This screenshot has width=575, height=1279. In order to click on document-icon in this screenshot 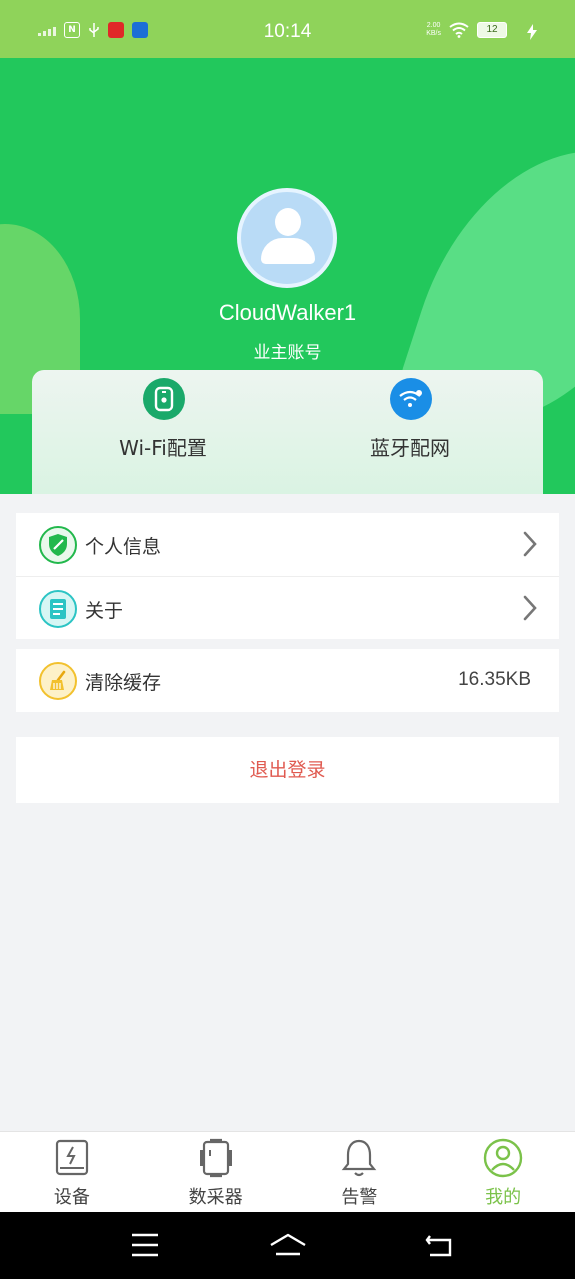, I will do `click(58, 609)`.